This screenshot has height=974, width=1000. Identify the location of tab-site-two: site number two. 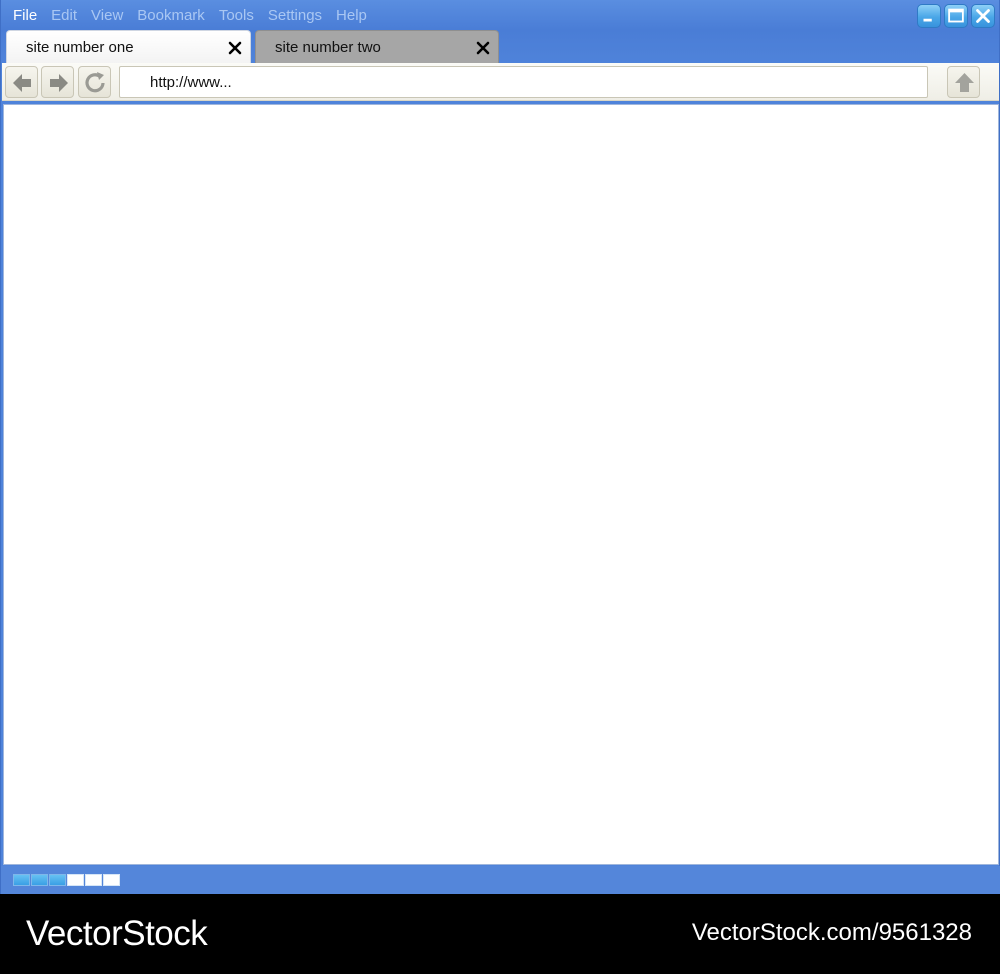
(377, 47).